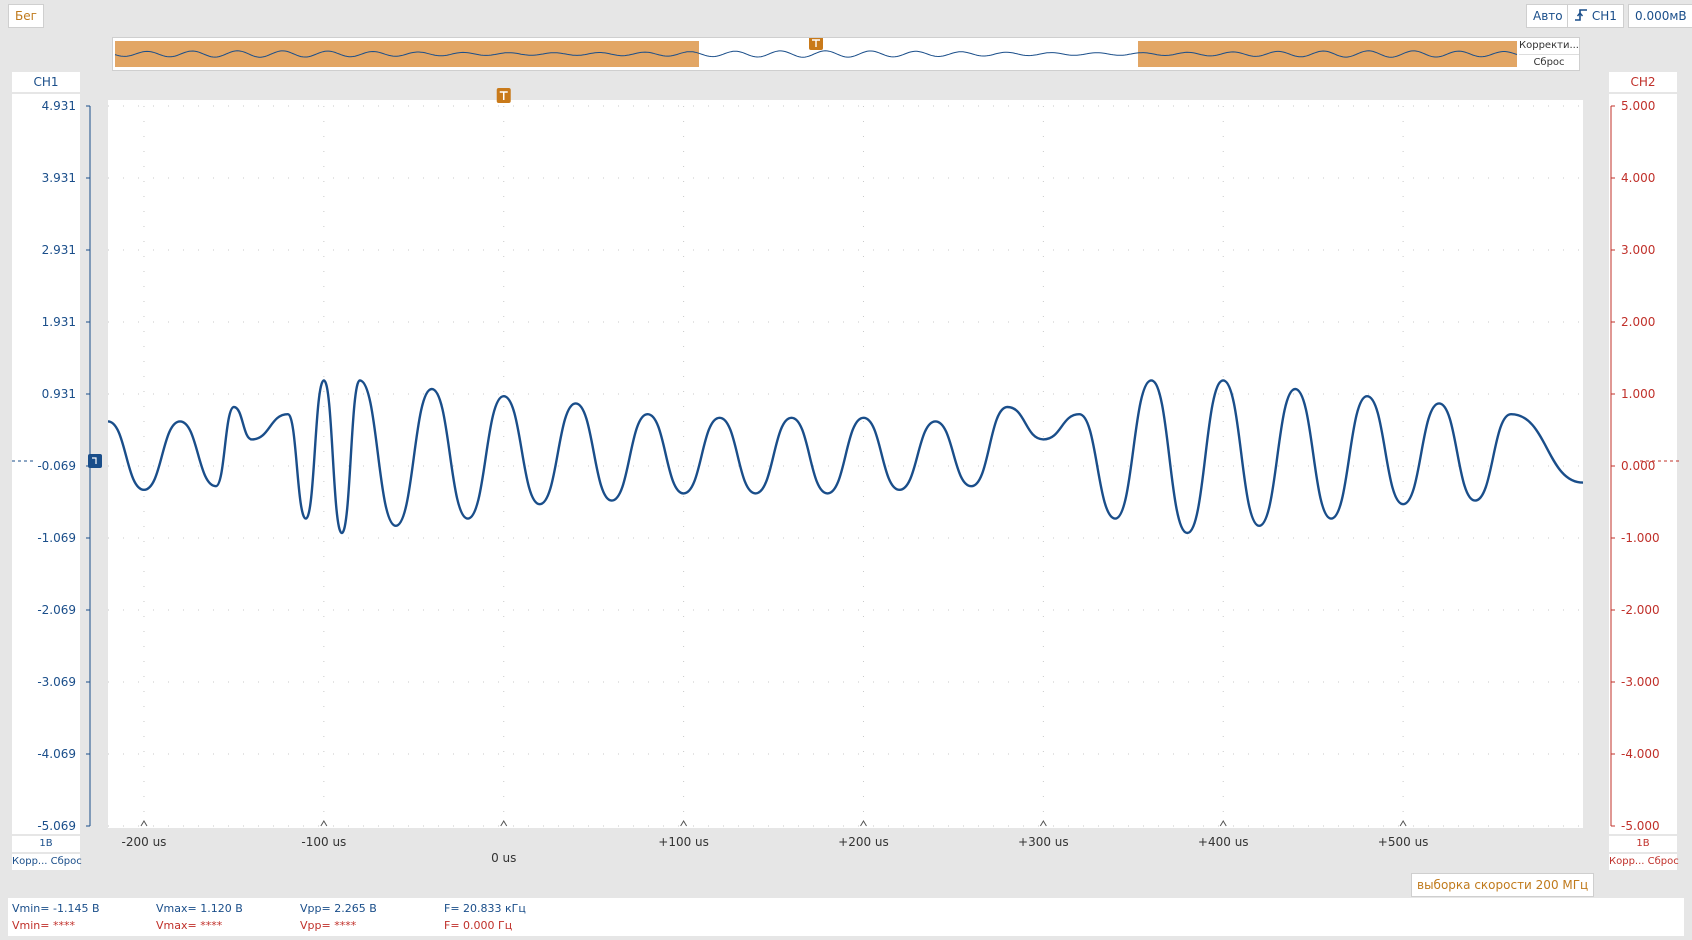  Describe the element at coordinates (59, 106) in the screenshot. I see `ch1-tick-label: 4.931` at that location.